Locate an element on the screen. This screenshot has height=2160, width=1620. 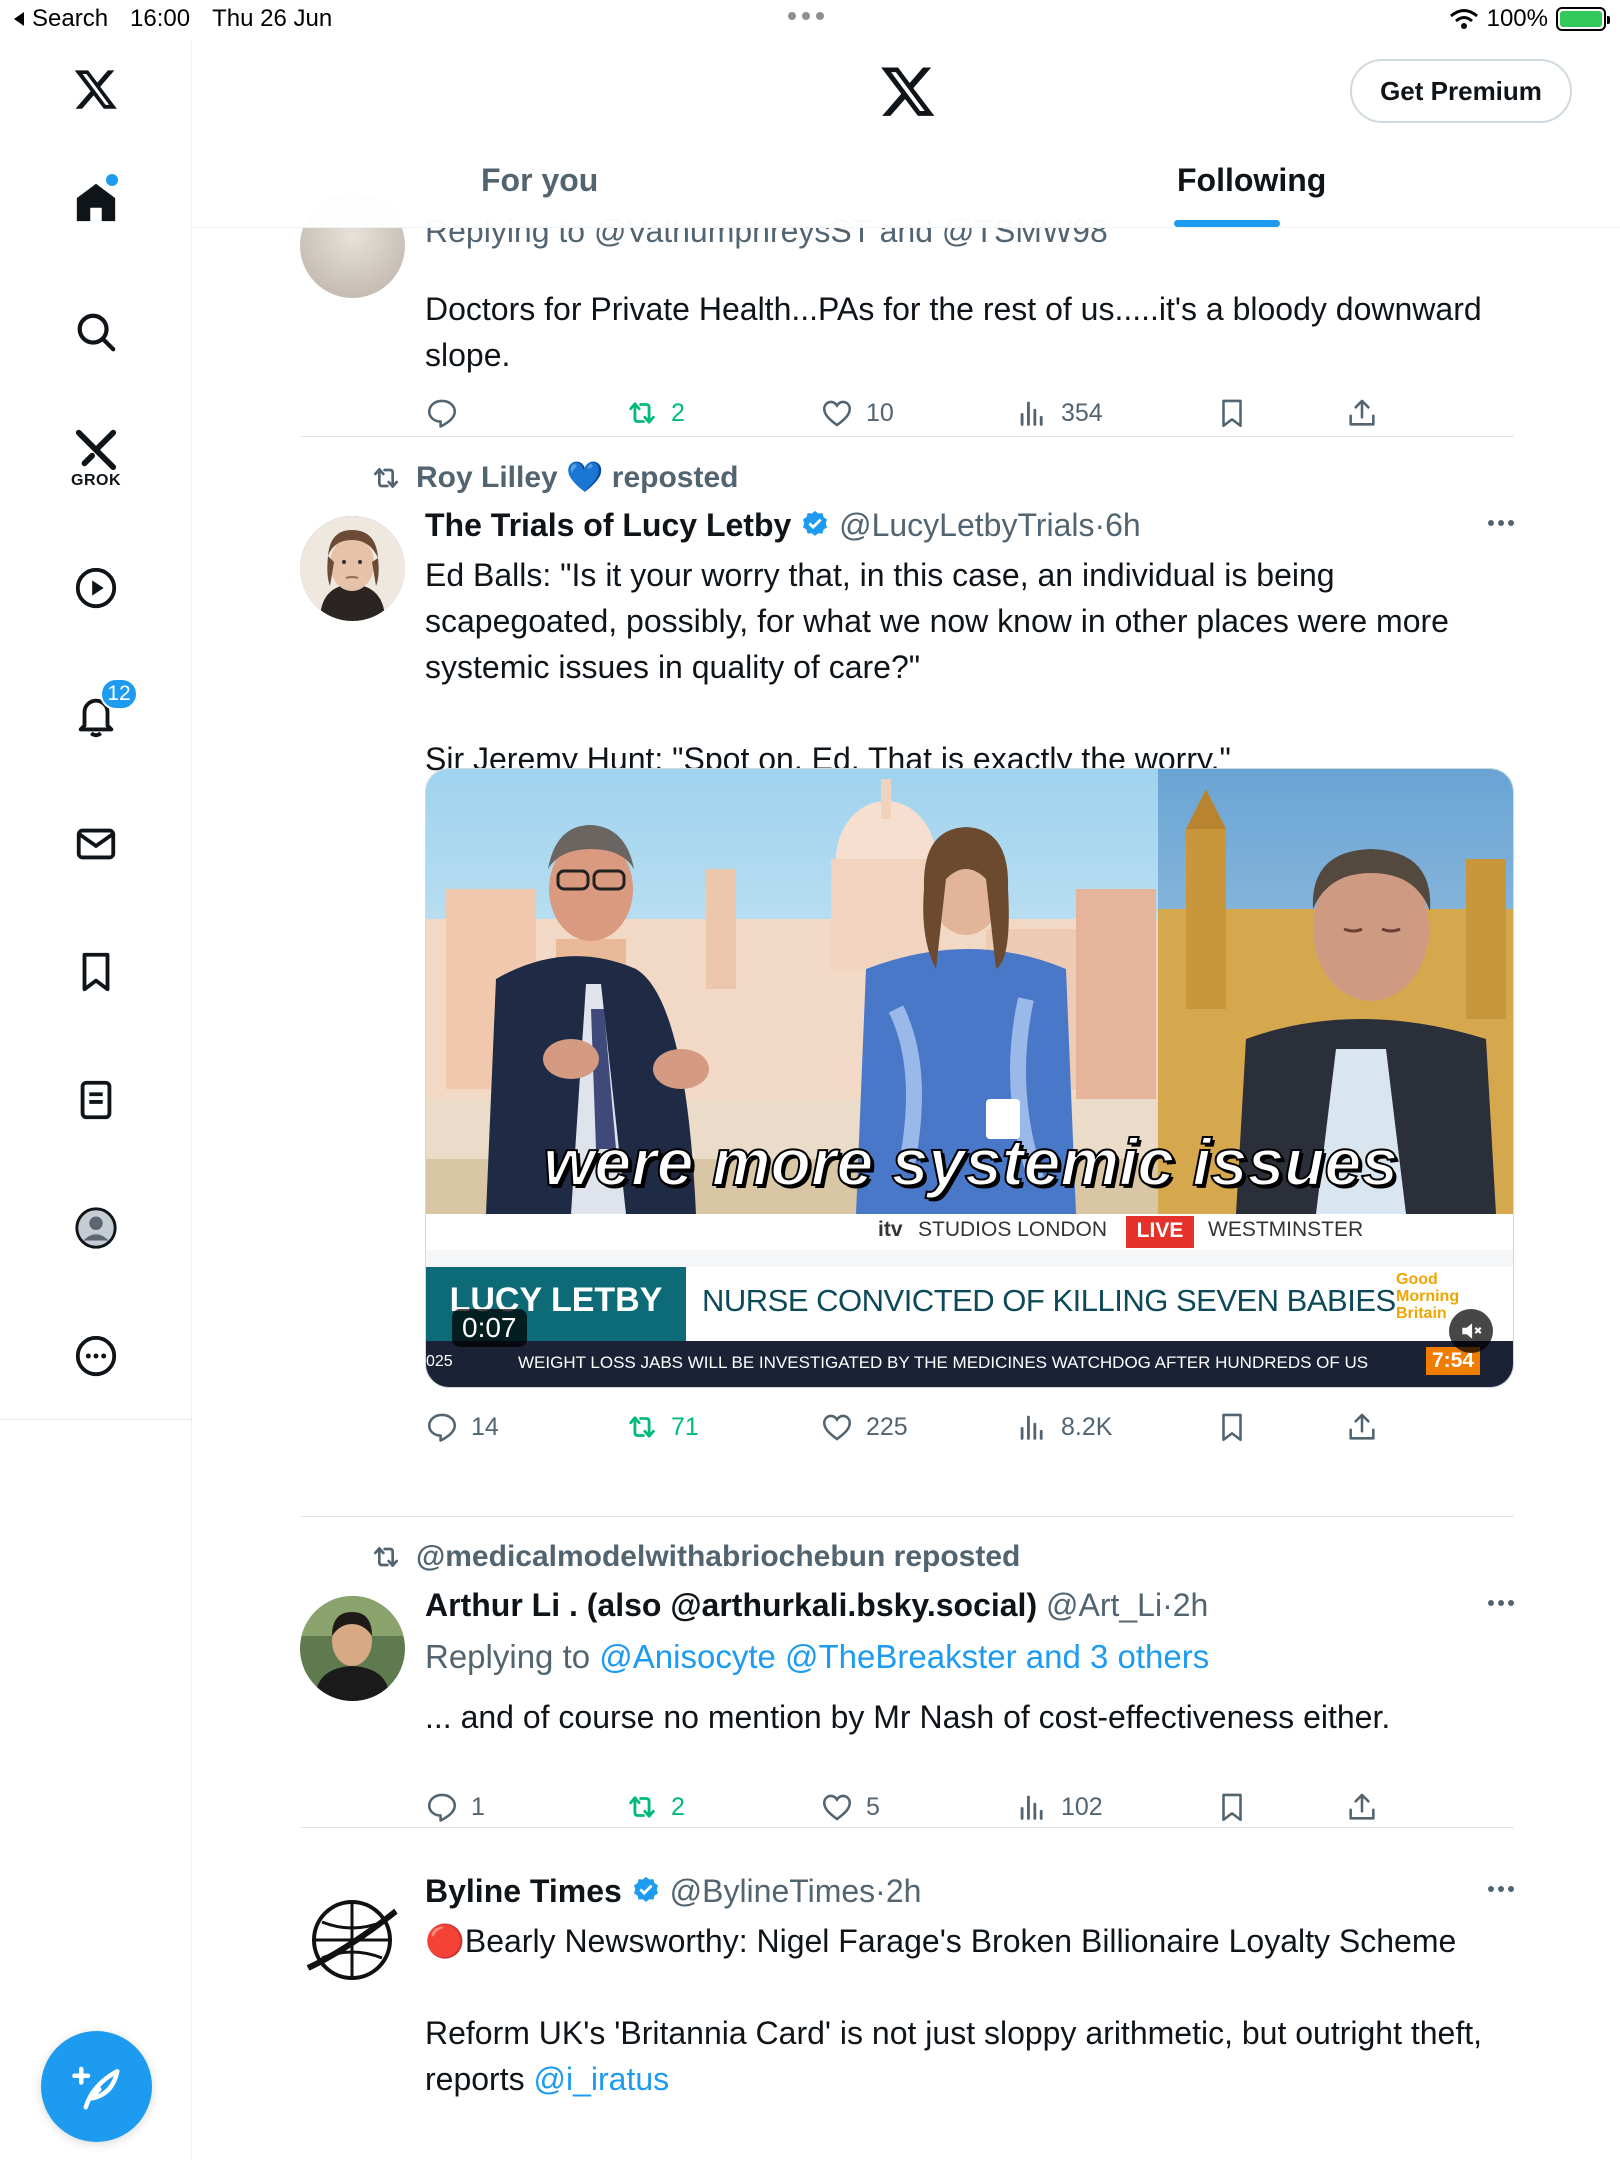
author-handle: @LucyLetbyTrials is located at coordinates (966, 525).